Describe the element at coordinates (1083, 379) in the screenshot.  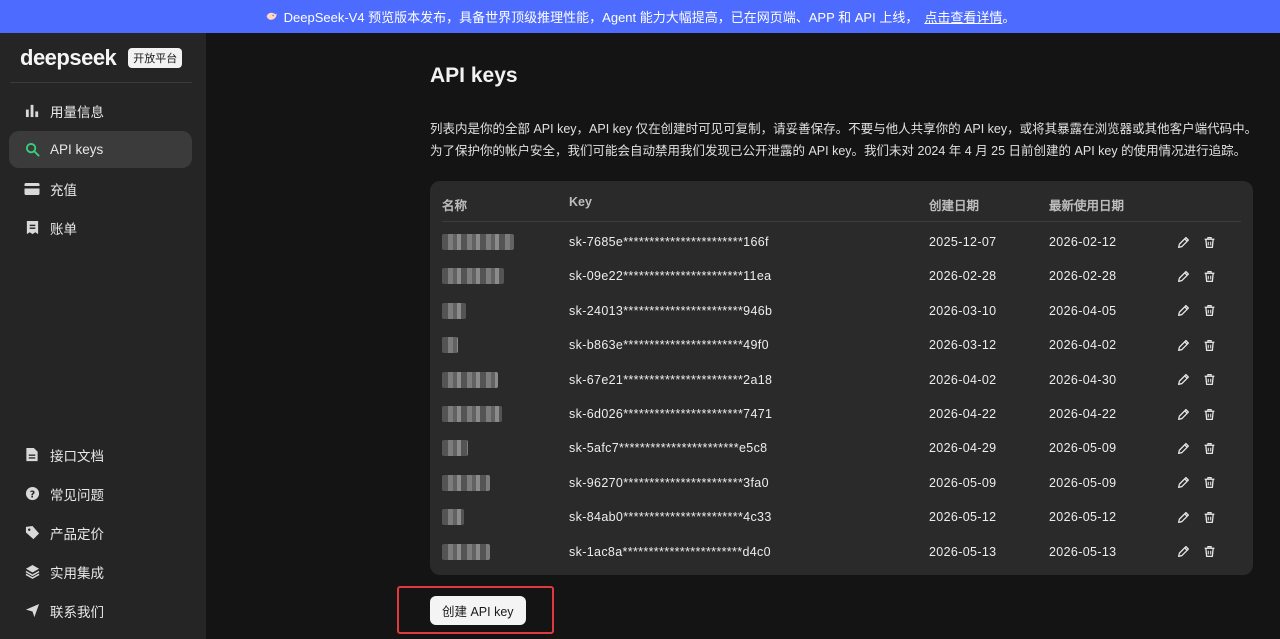
I see `last-used-date: 2026-04-30` at that location.